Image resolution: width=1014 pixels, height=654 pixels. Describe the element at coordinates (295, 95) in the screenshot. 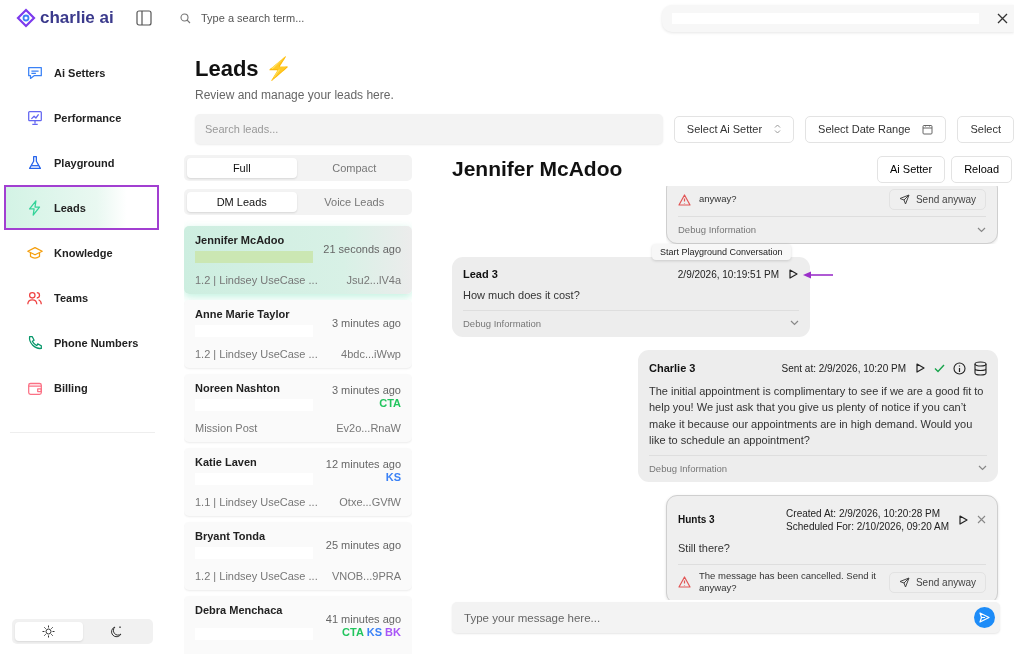

I see `page-subtitle: Review and manage your leads here.` at that location.